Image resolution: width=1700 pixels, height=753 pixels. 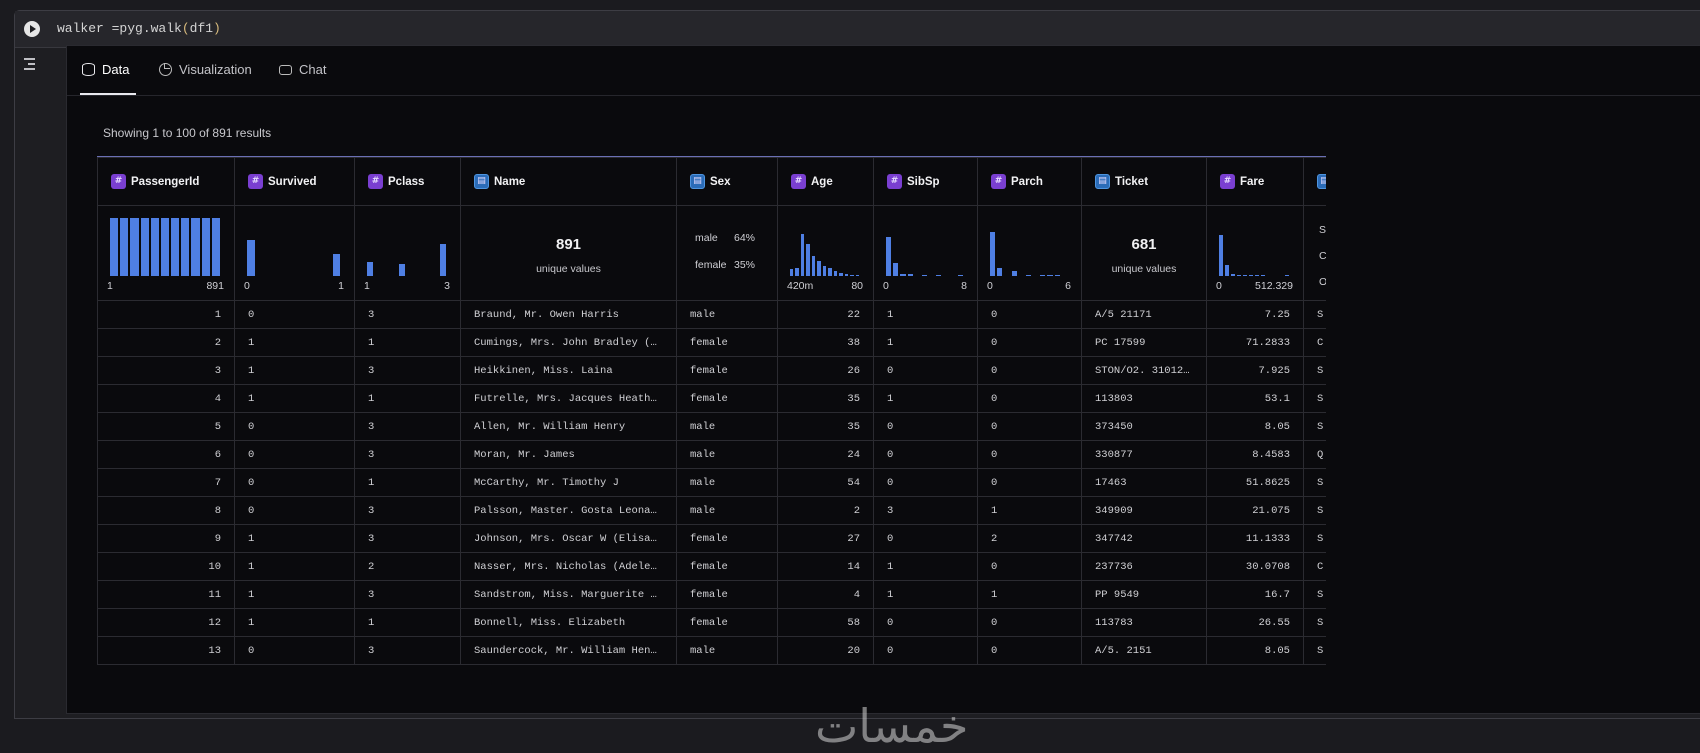 I want to click on table-cell-age: 58, so click(x=825, y=622).